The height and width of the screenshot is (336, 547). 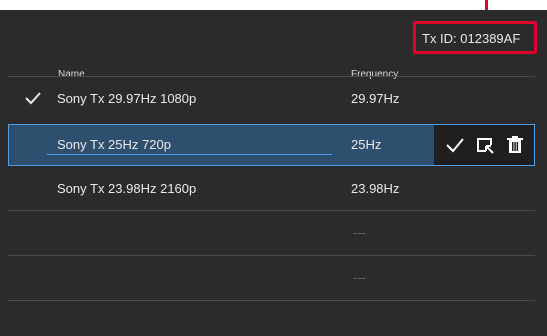 I want to click on row-frequency: 25Hz, so click(x=366, y=144).